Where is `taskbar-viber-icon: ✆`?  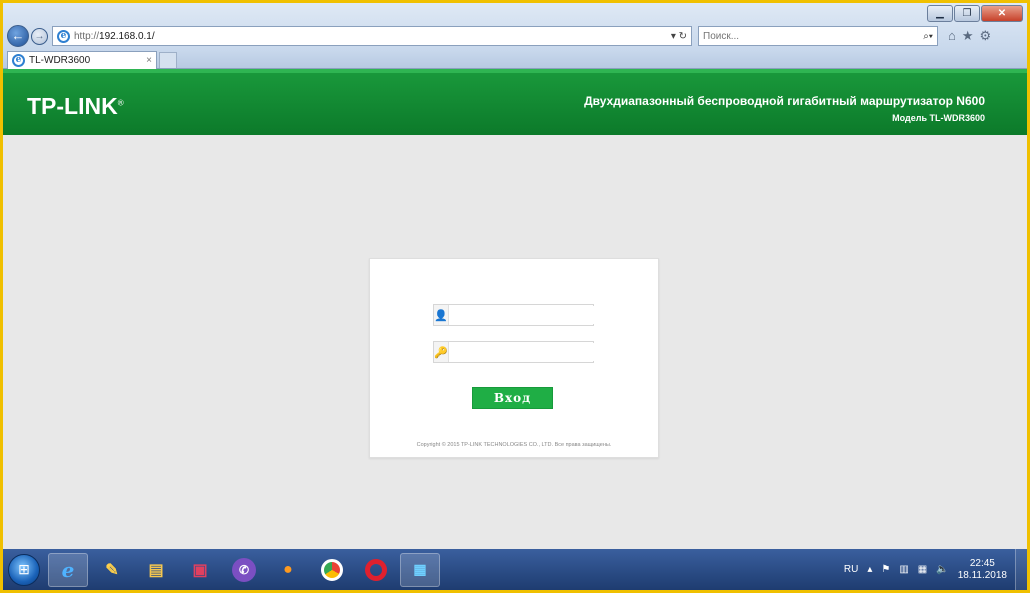 taskbar-viber-icon: ✆ is located at coordinates (244, 570).